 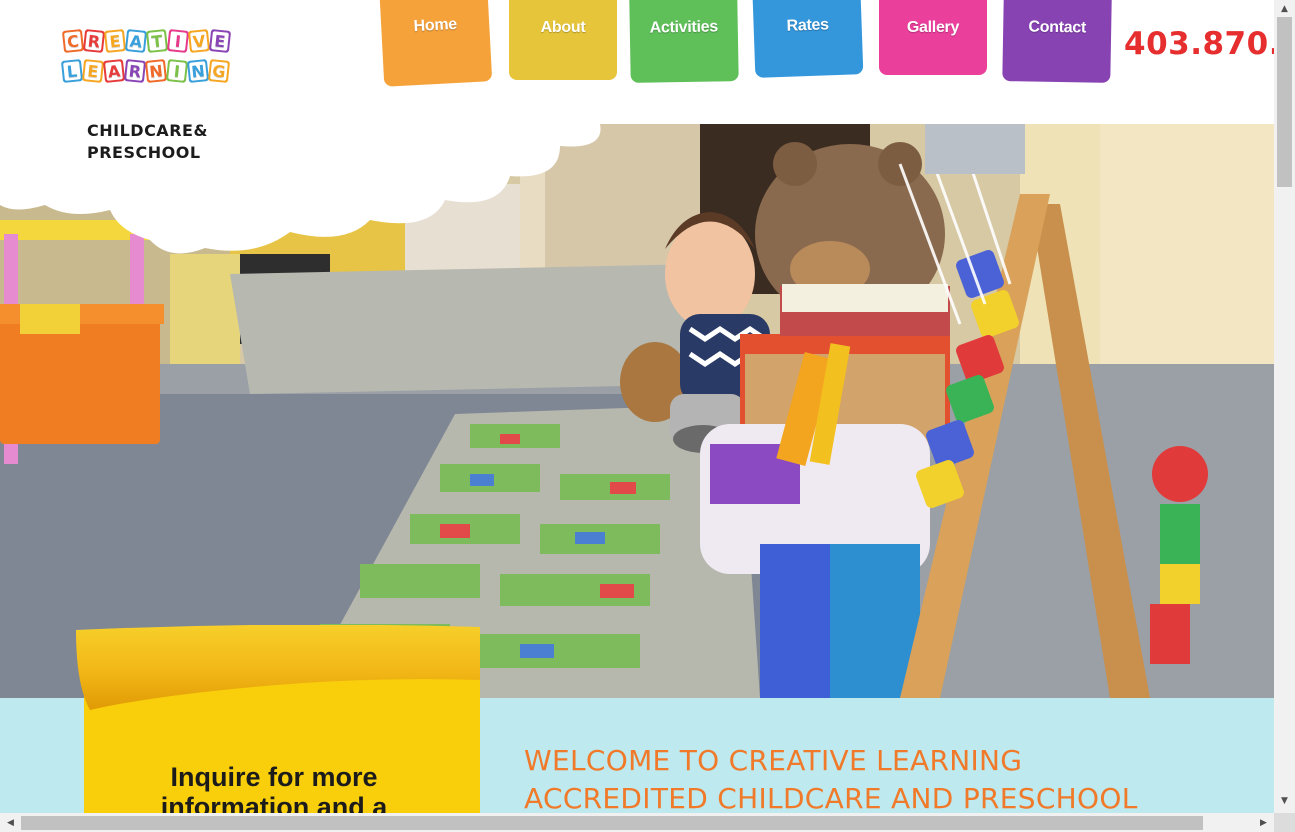 I want to click on logo-learning-letter-tile: E, so click(x=93, y=71).